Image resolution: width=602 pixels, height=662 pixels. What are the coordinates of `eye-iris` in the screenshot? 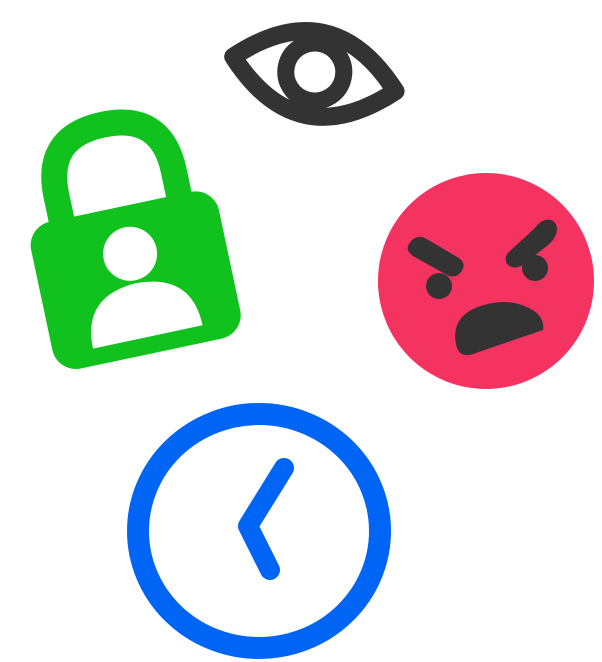 It's located at (315, 72).